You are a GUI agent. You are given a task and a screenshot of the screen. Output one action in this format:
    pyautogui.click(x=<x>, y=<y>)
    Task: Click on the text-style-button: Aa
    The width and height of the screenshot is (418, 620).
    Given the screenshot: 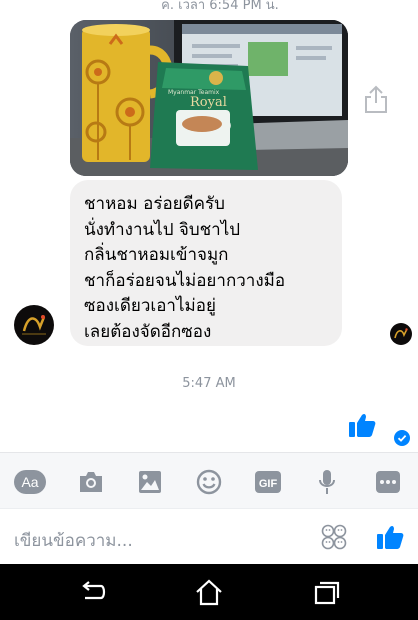 What is the action you would take?
    pyautogui.click(x=30, y=482)
    